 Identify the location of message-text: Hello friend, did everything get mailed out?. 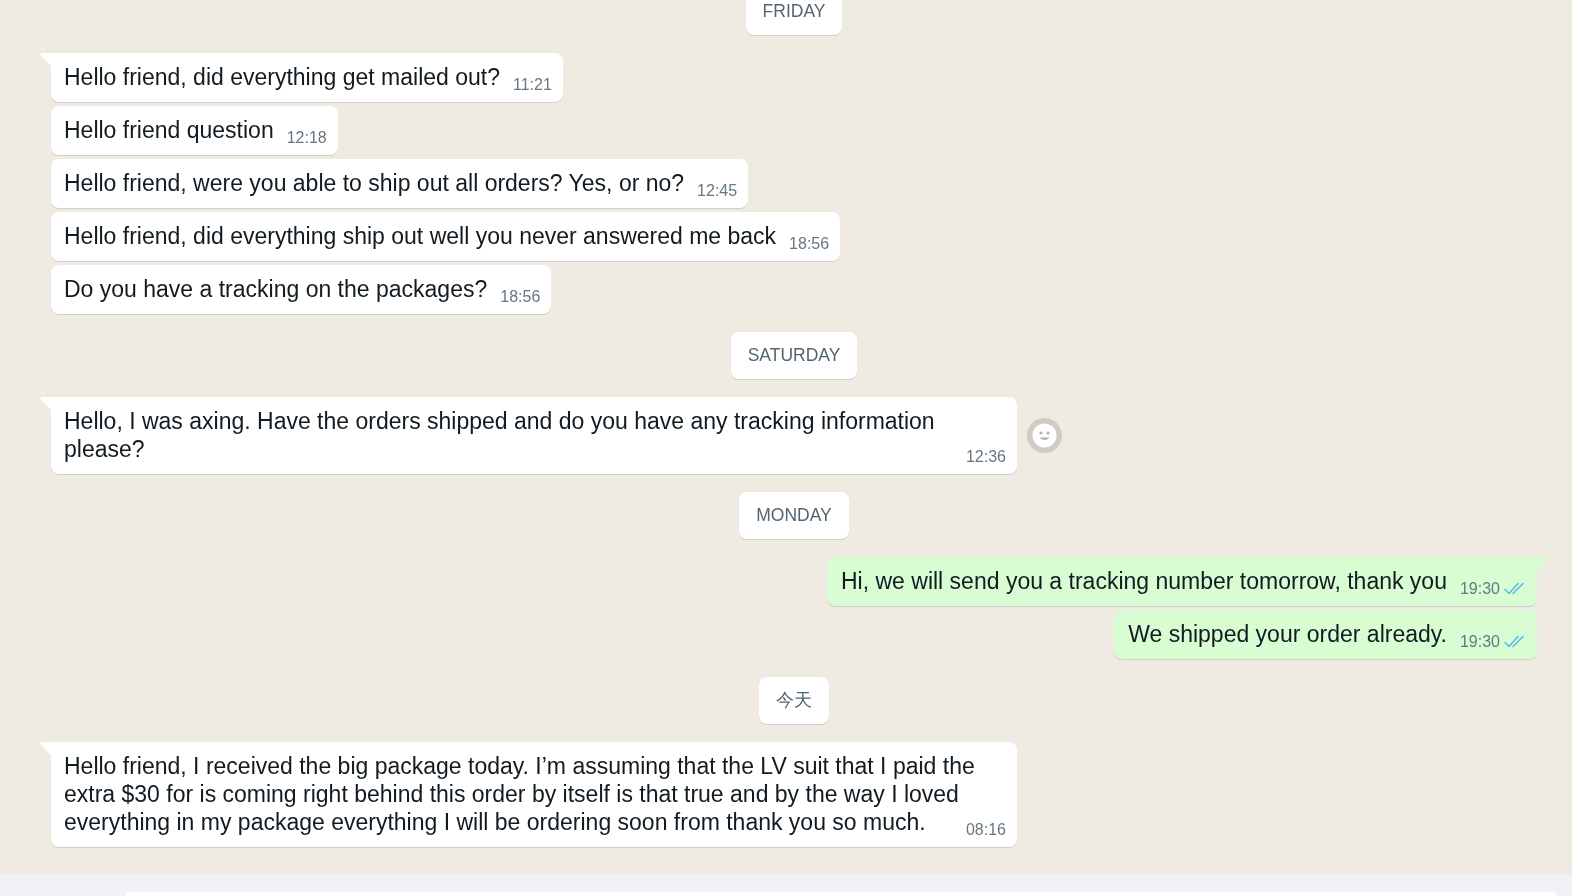
(282, 77).